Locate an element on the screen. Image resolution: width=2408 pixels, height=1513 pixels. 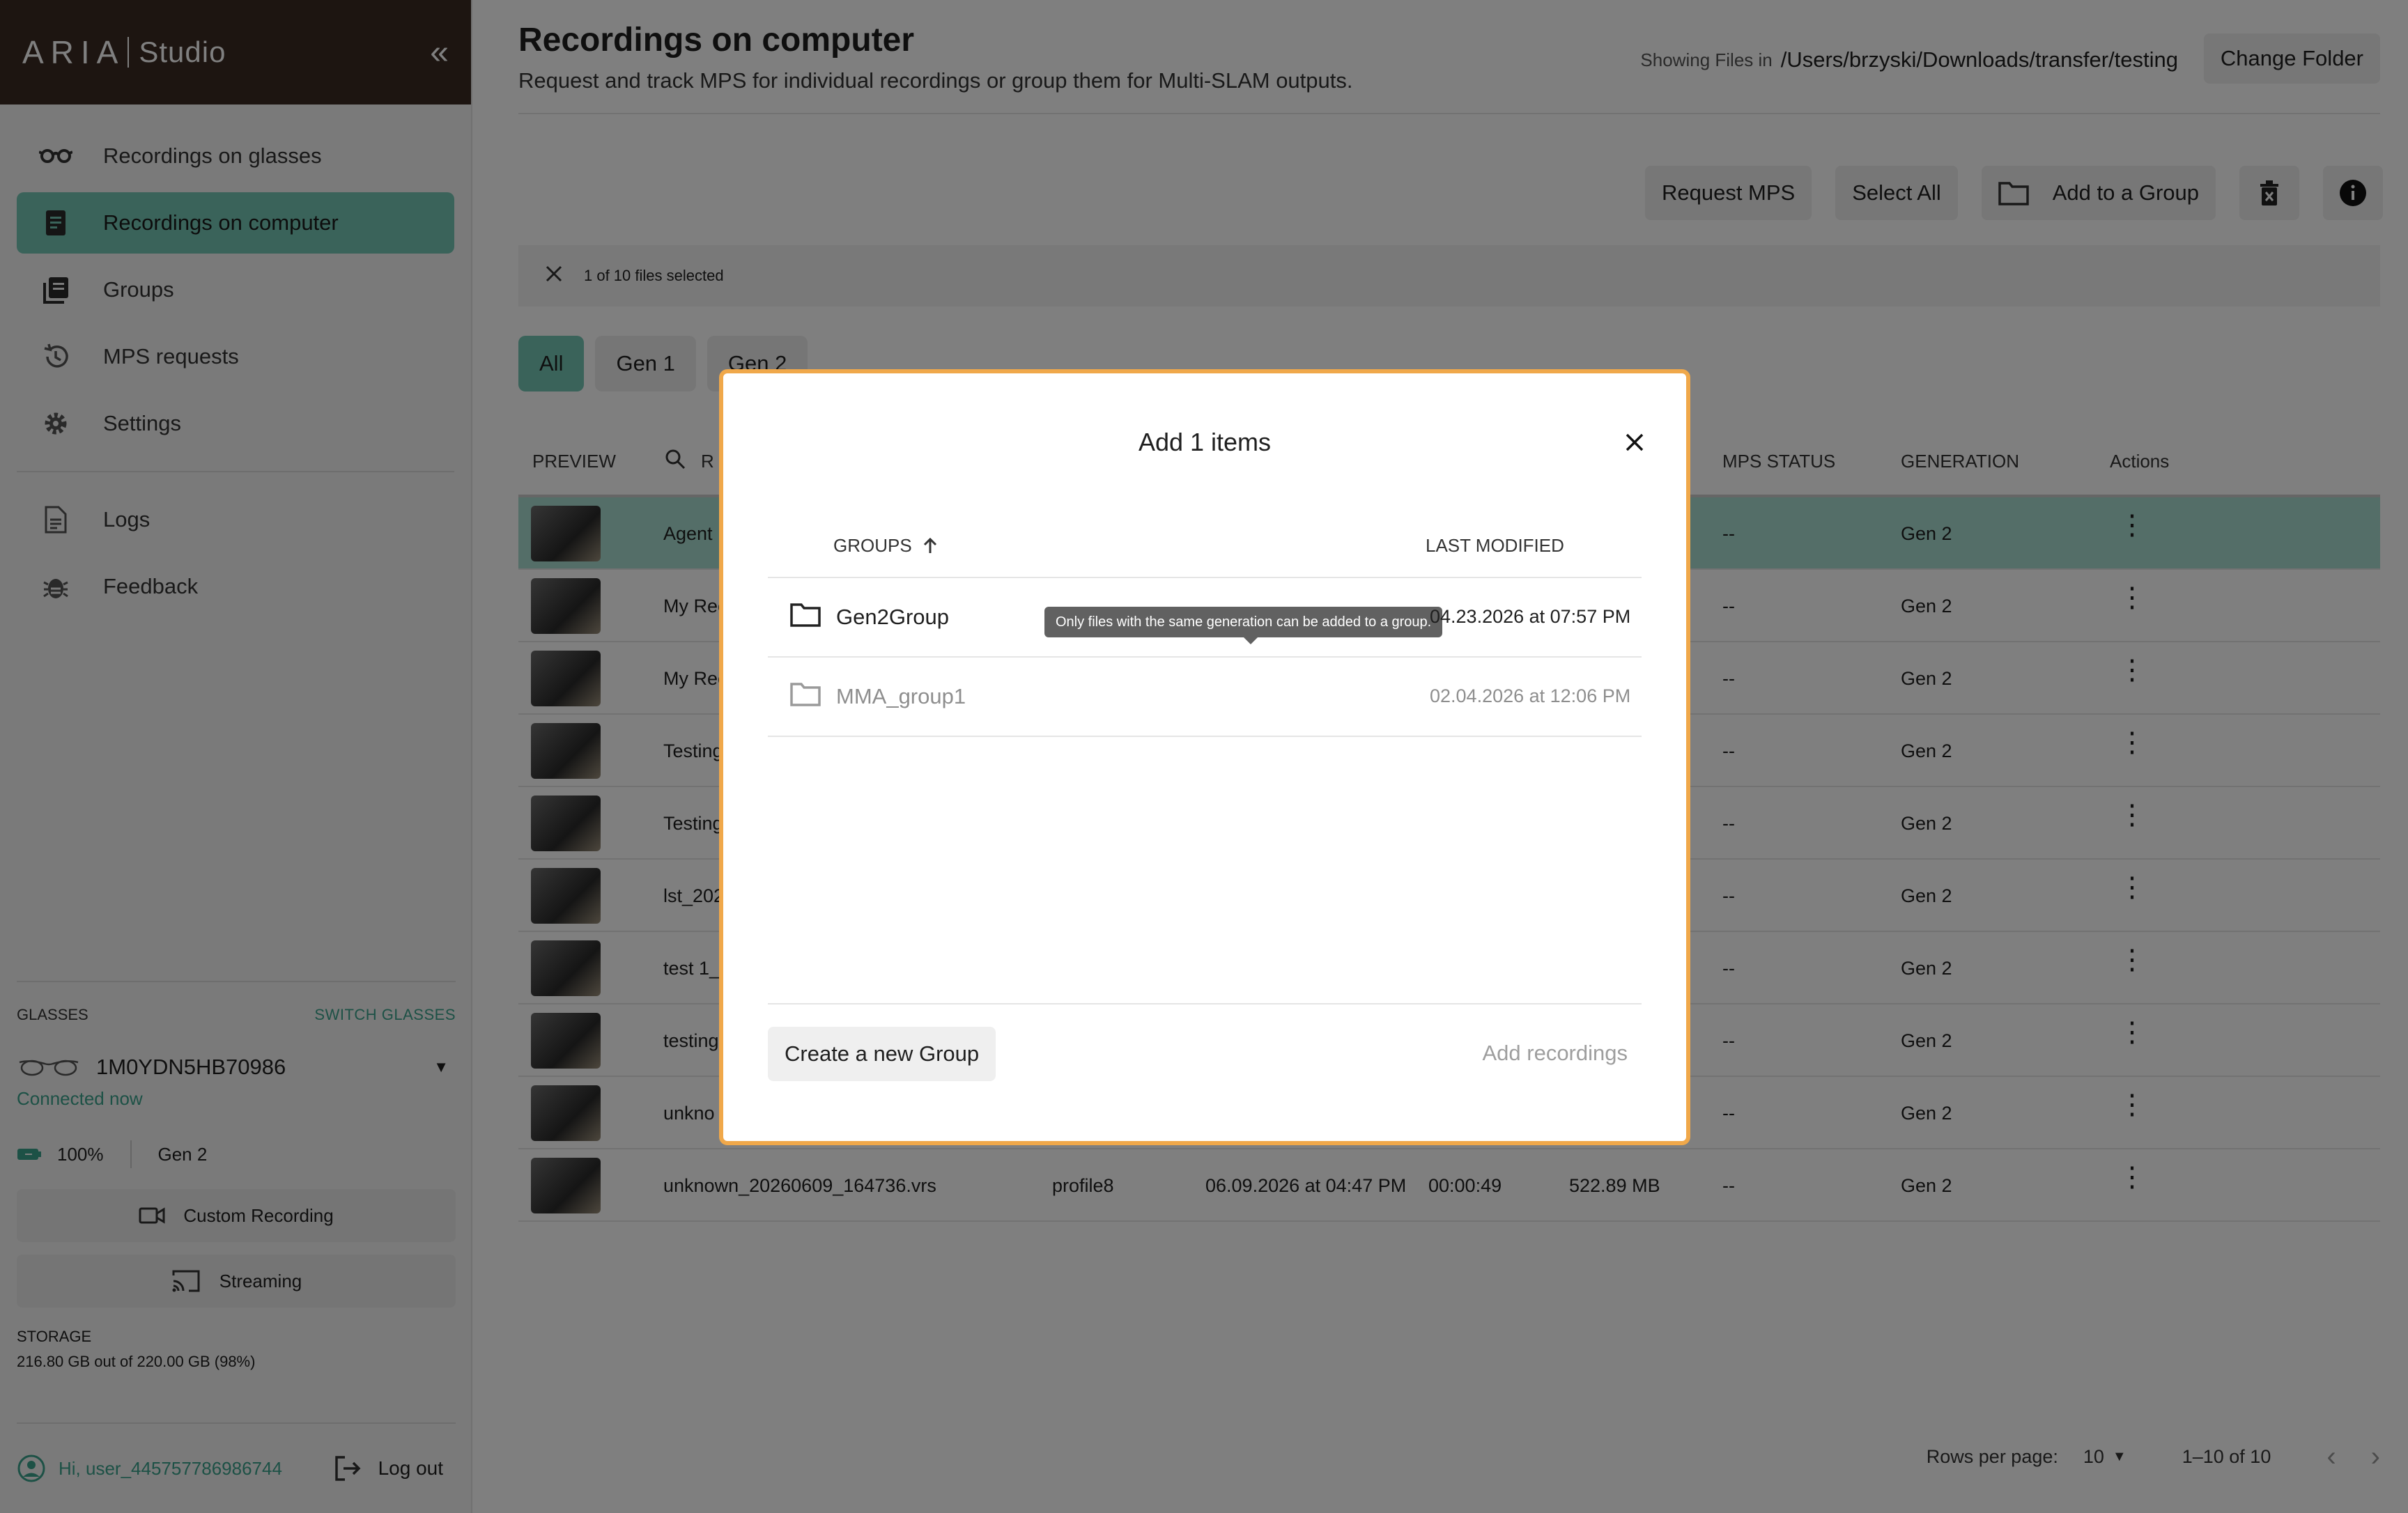
col-last-modified: LAST MODIFIED is located at coordinates (1495, 546).